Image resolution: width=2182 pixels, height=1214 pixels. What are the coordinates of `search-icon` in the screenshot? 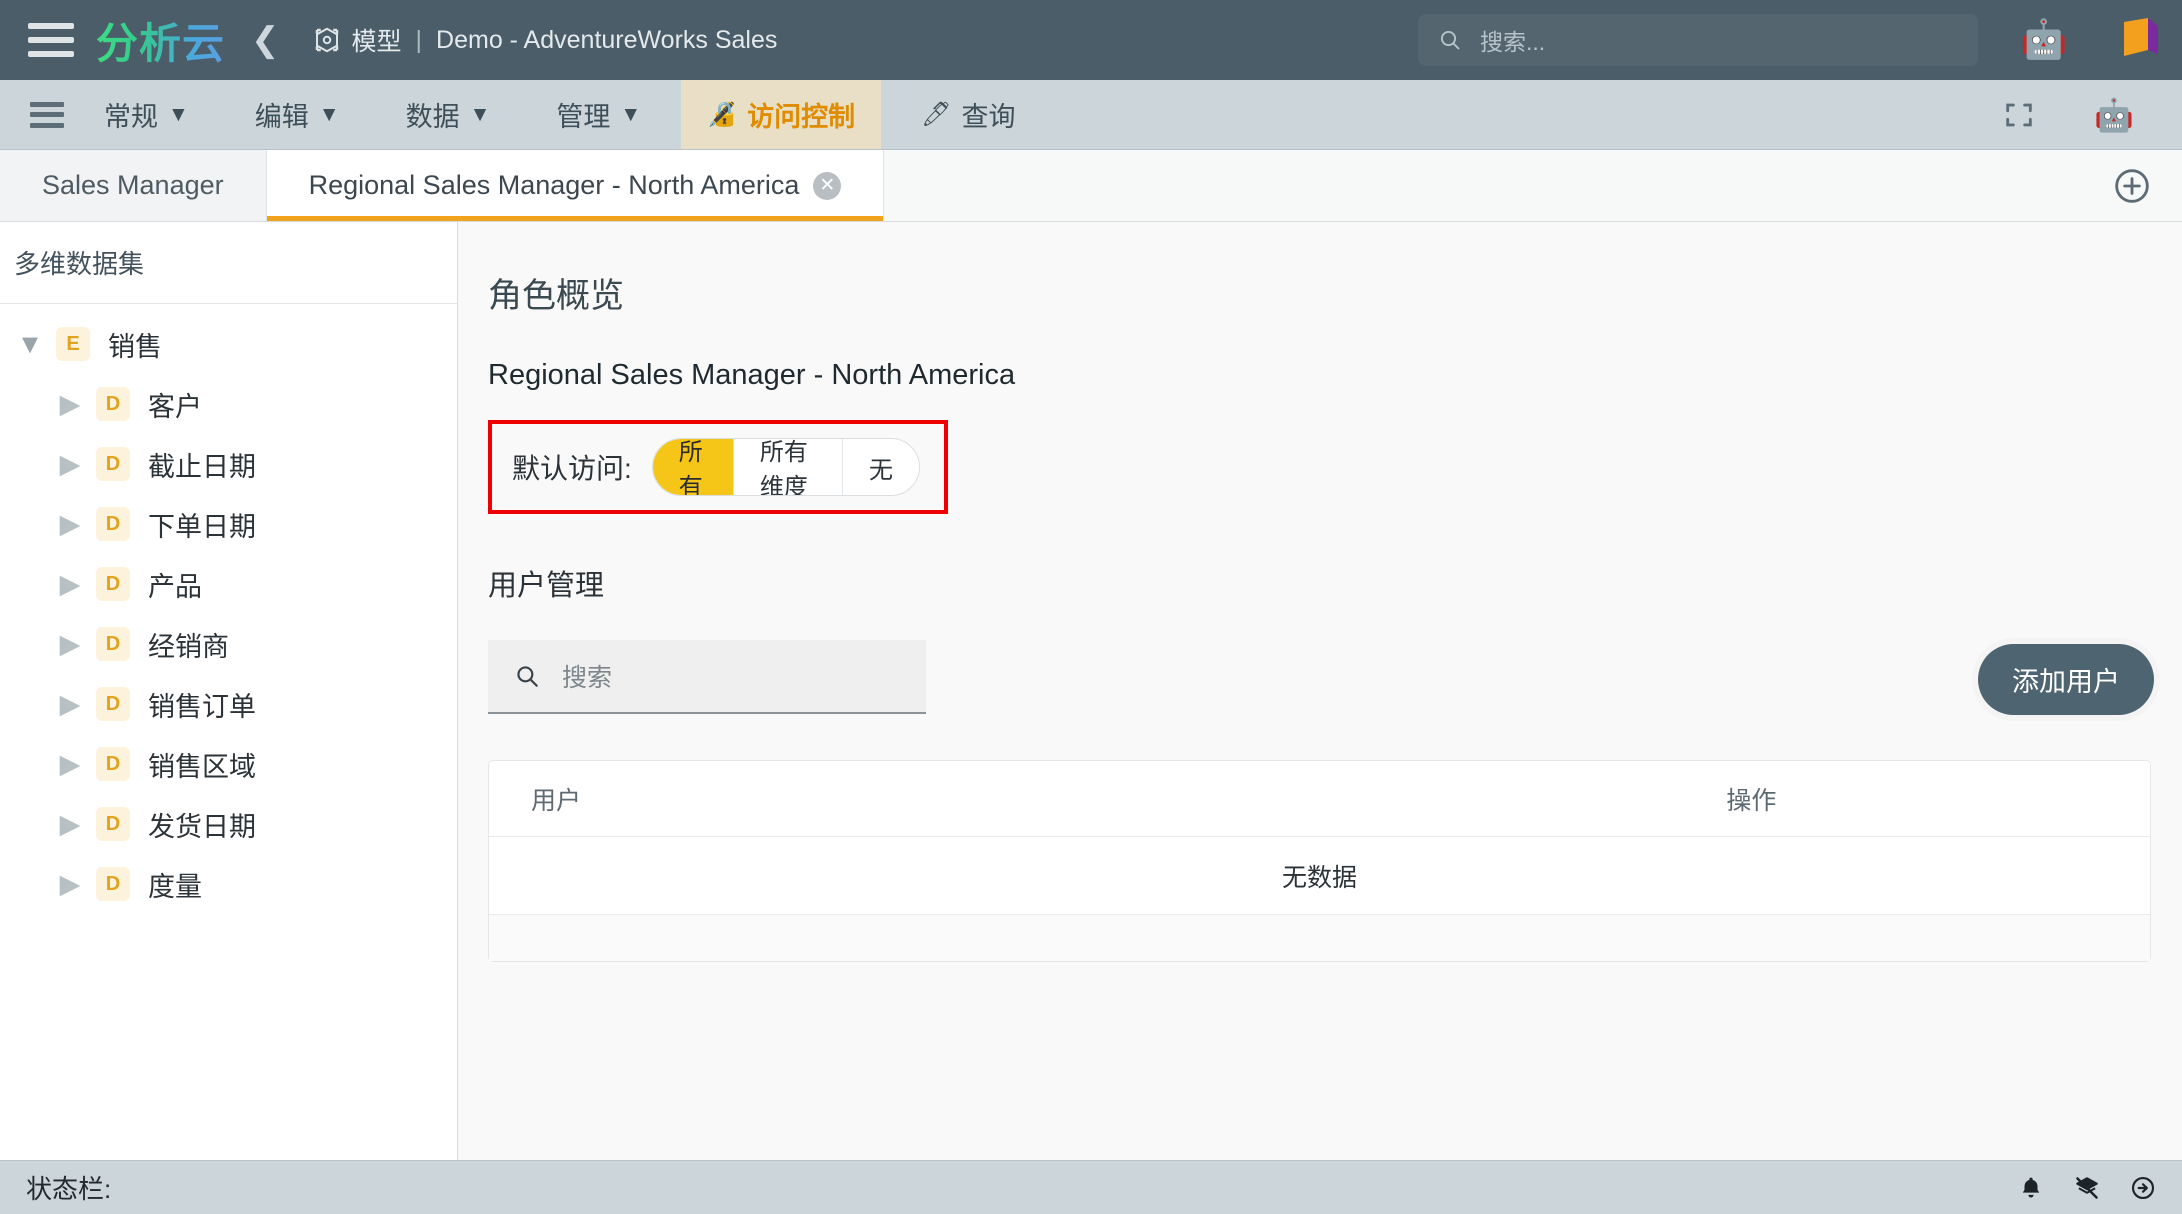 It's located at (1450, 40).